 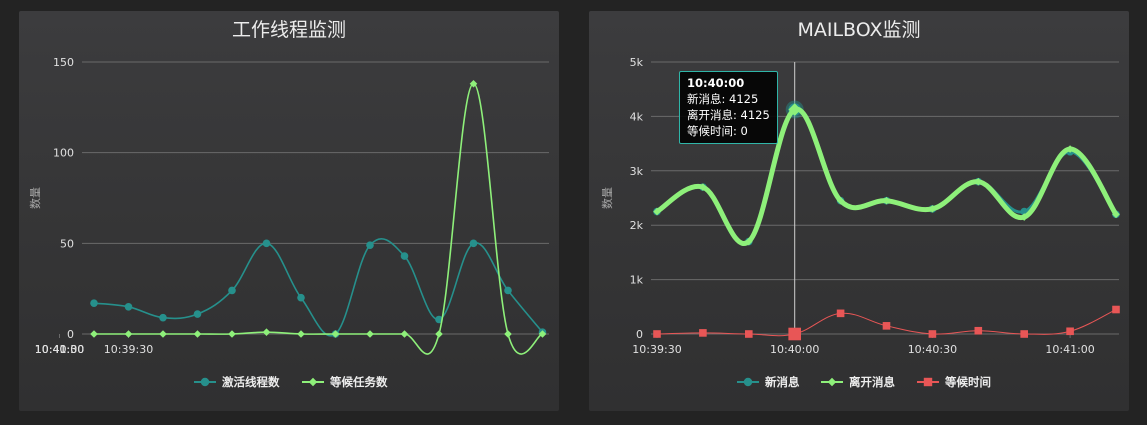 I want to click on legend-label: 离开消息, so click(x=872, y=382).